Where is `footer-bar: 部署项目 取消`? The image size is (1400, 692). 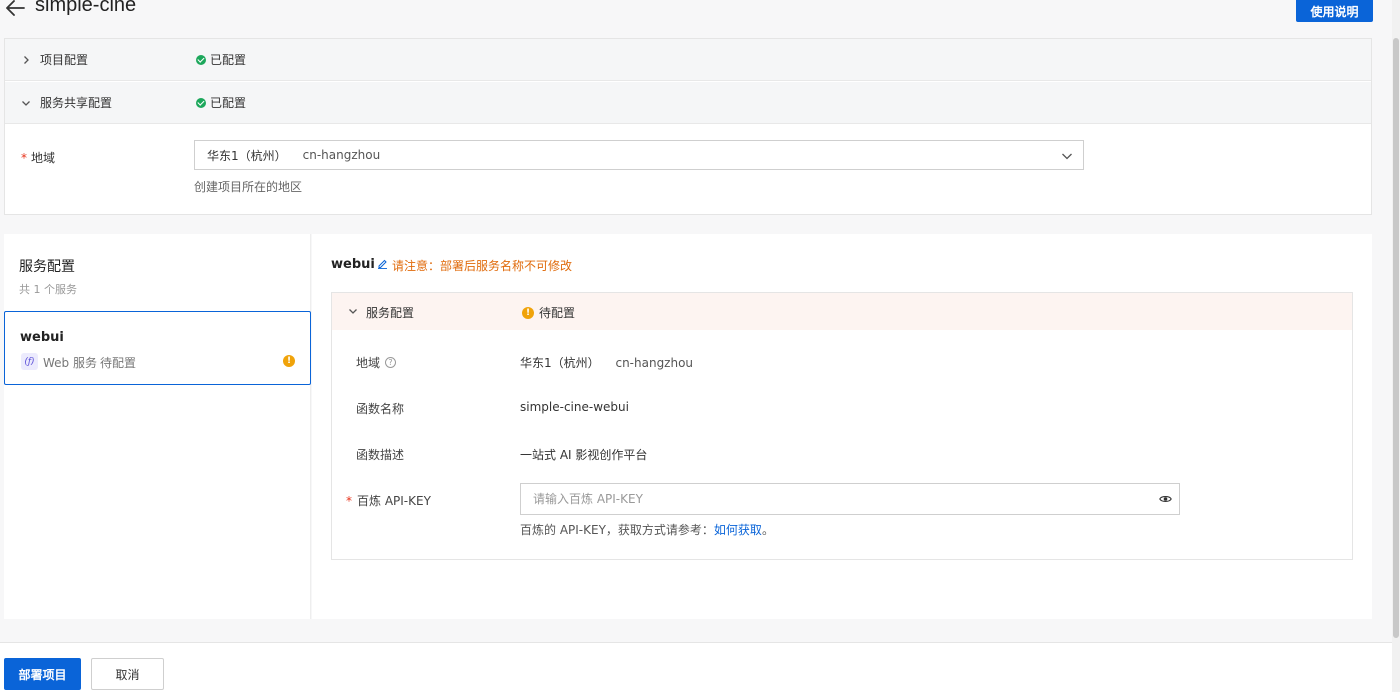
footer-bar: 部署项目 取消 is located at coordinates (696, 667).